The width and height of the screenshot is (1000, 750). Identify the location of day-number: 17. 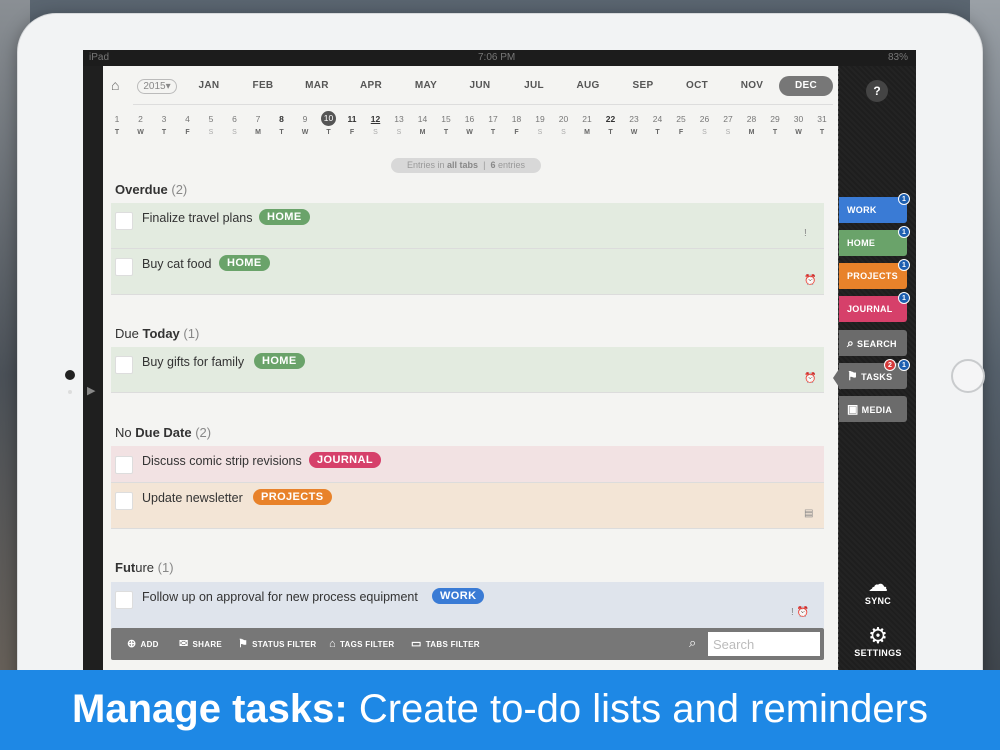
(493, 119).